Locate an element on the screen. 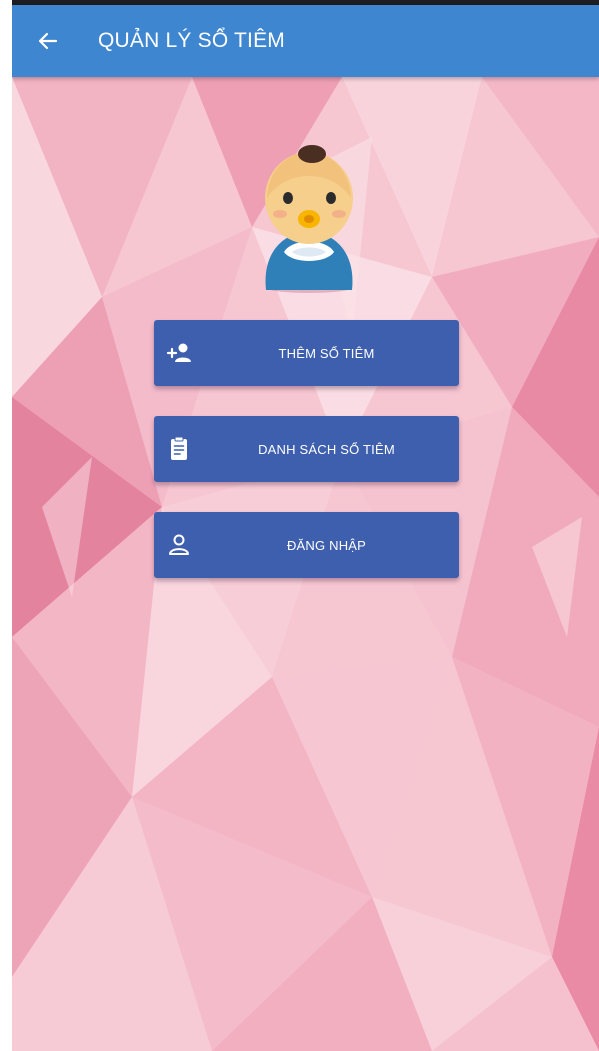  back-button is located at coordinates (48, 41).